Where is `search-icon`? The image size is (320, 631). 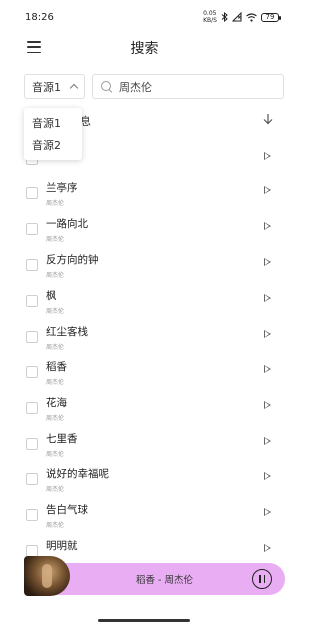 search-icon is located at coordinates (107, 86).